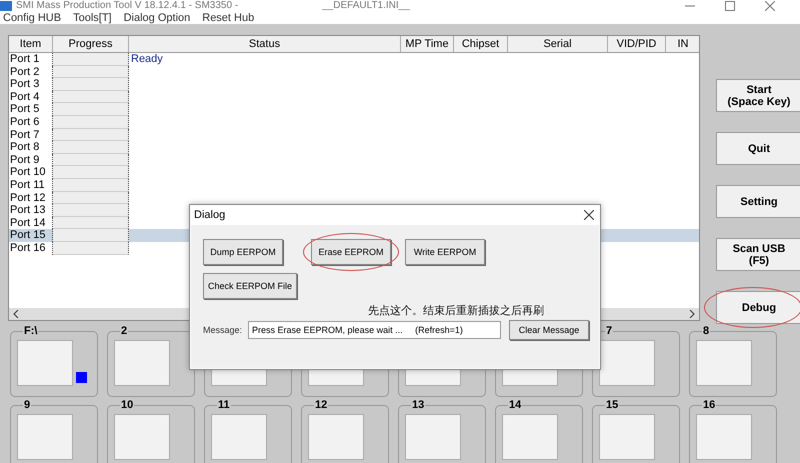 This screenshot has width=800, height=463. Describe the element at coordinates (16, 314) in the screenshot. I see `scroll-left-icon` at that location.